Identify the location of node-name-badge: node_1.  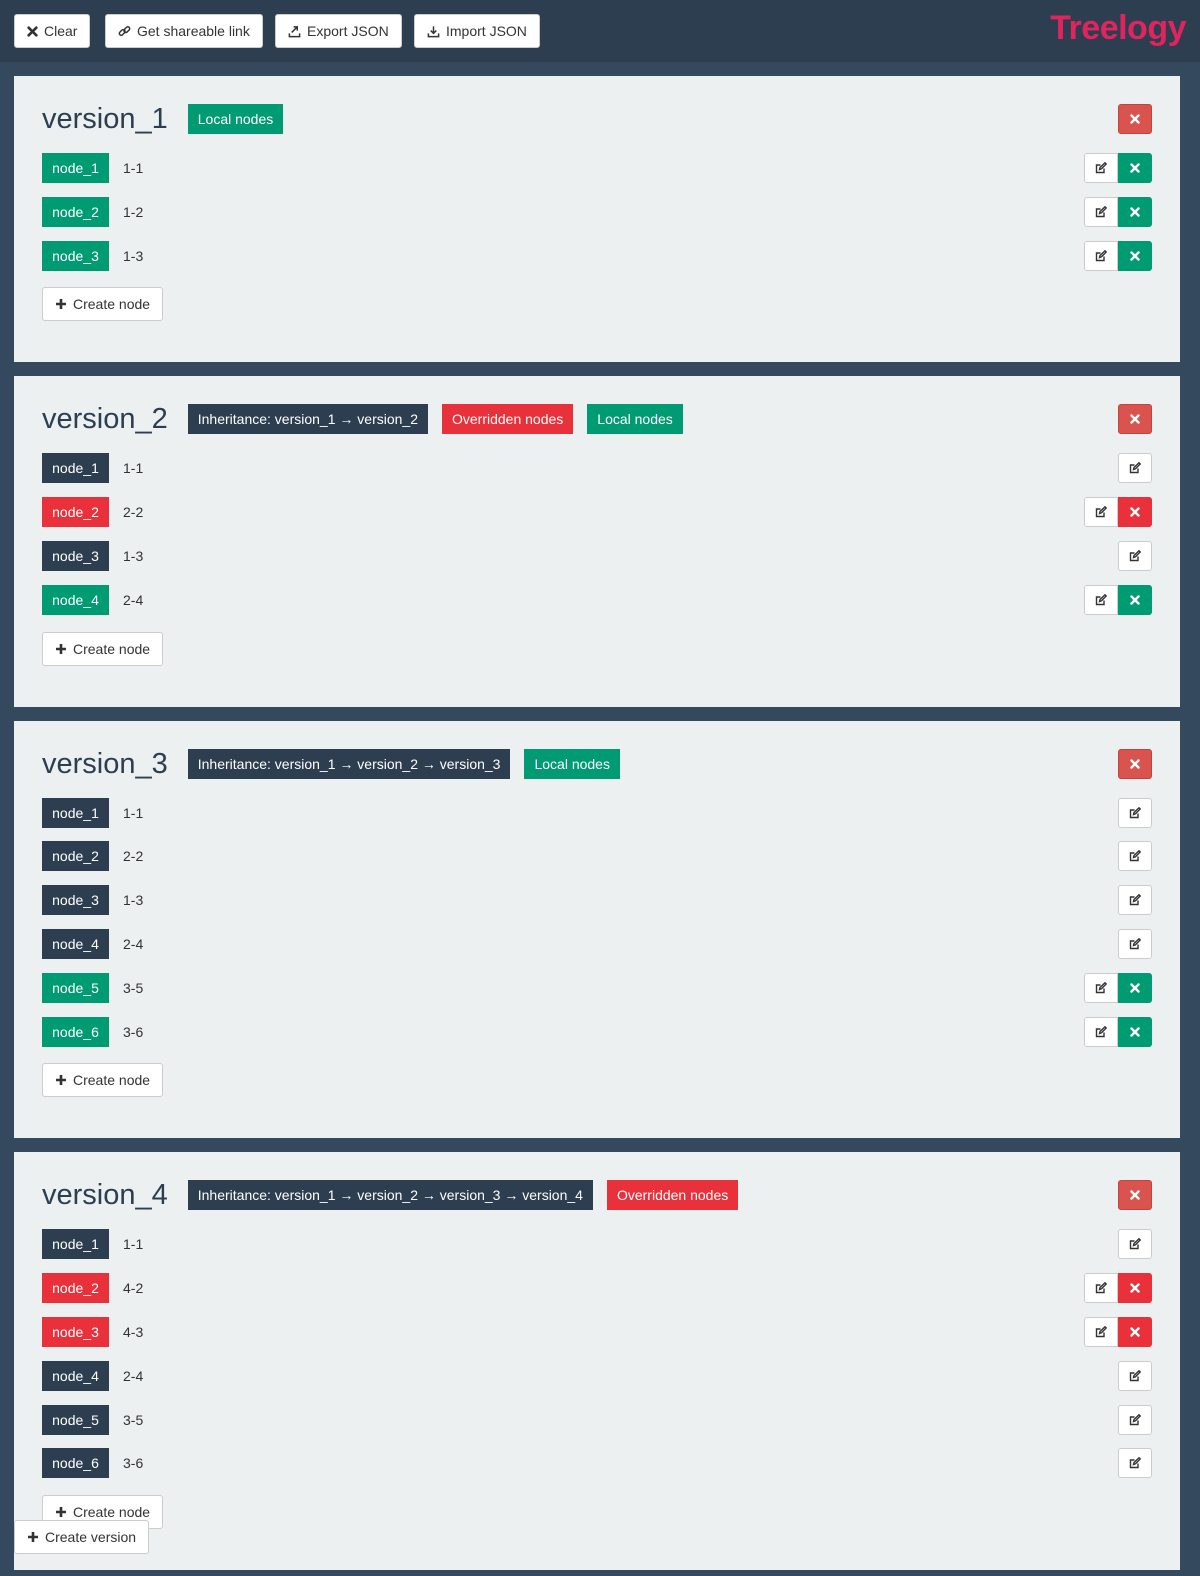
(75, 812).